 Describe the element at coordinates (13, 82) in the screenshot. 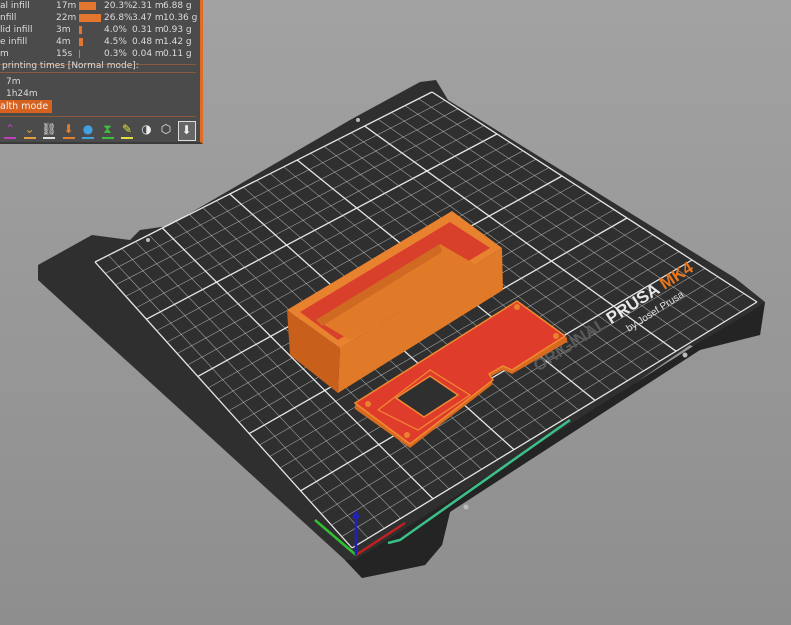

I see `time-first-layer: 7m` at that location.